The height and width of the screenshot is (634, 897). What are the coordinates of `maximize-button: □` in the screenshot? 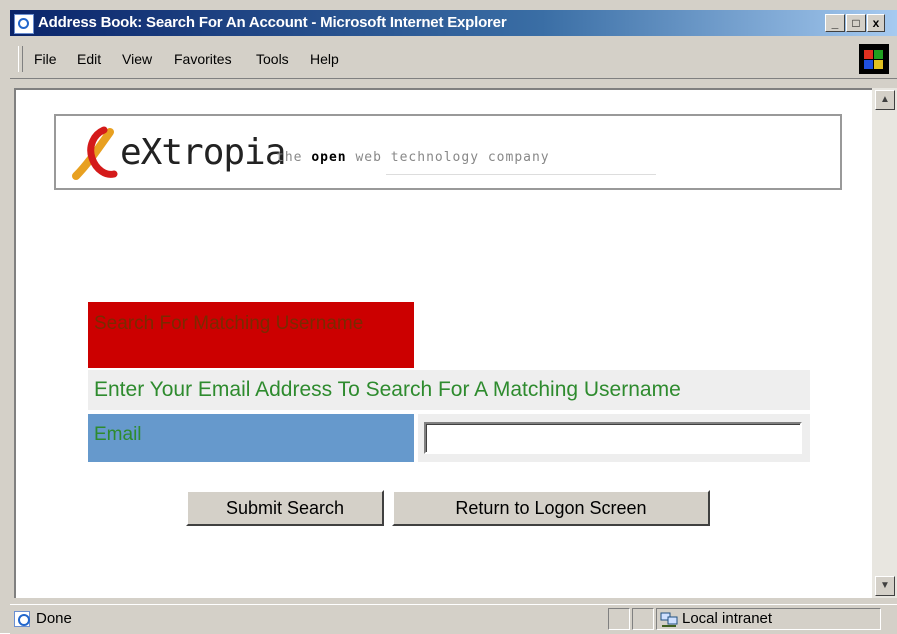 It's located at (856, 23).